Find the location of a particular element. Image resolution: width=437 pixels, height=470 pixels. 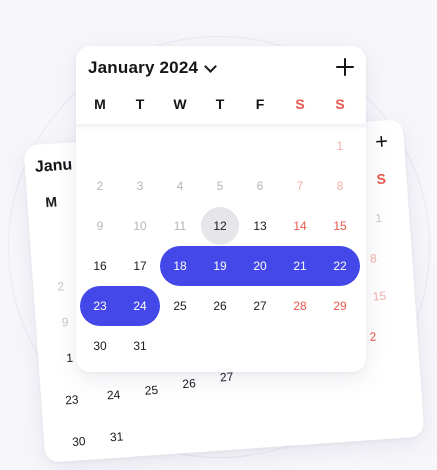

day-cell: 9 is located at coordinates (100, 226).